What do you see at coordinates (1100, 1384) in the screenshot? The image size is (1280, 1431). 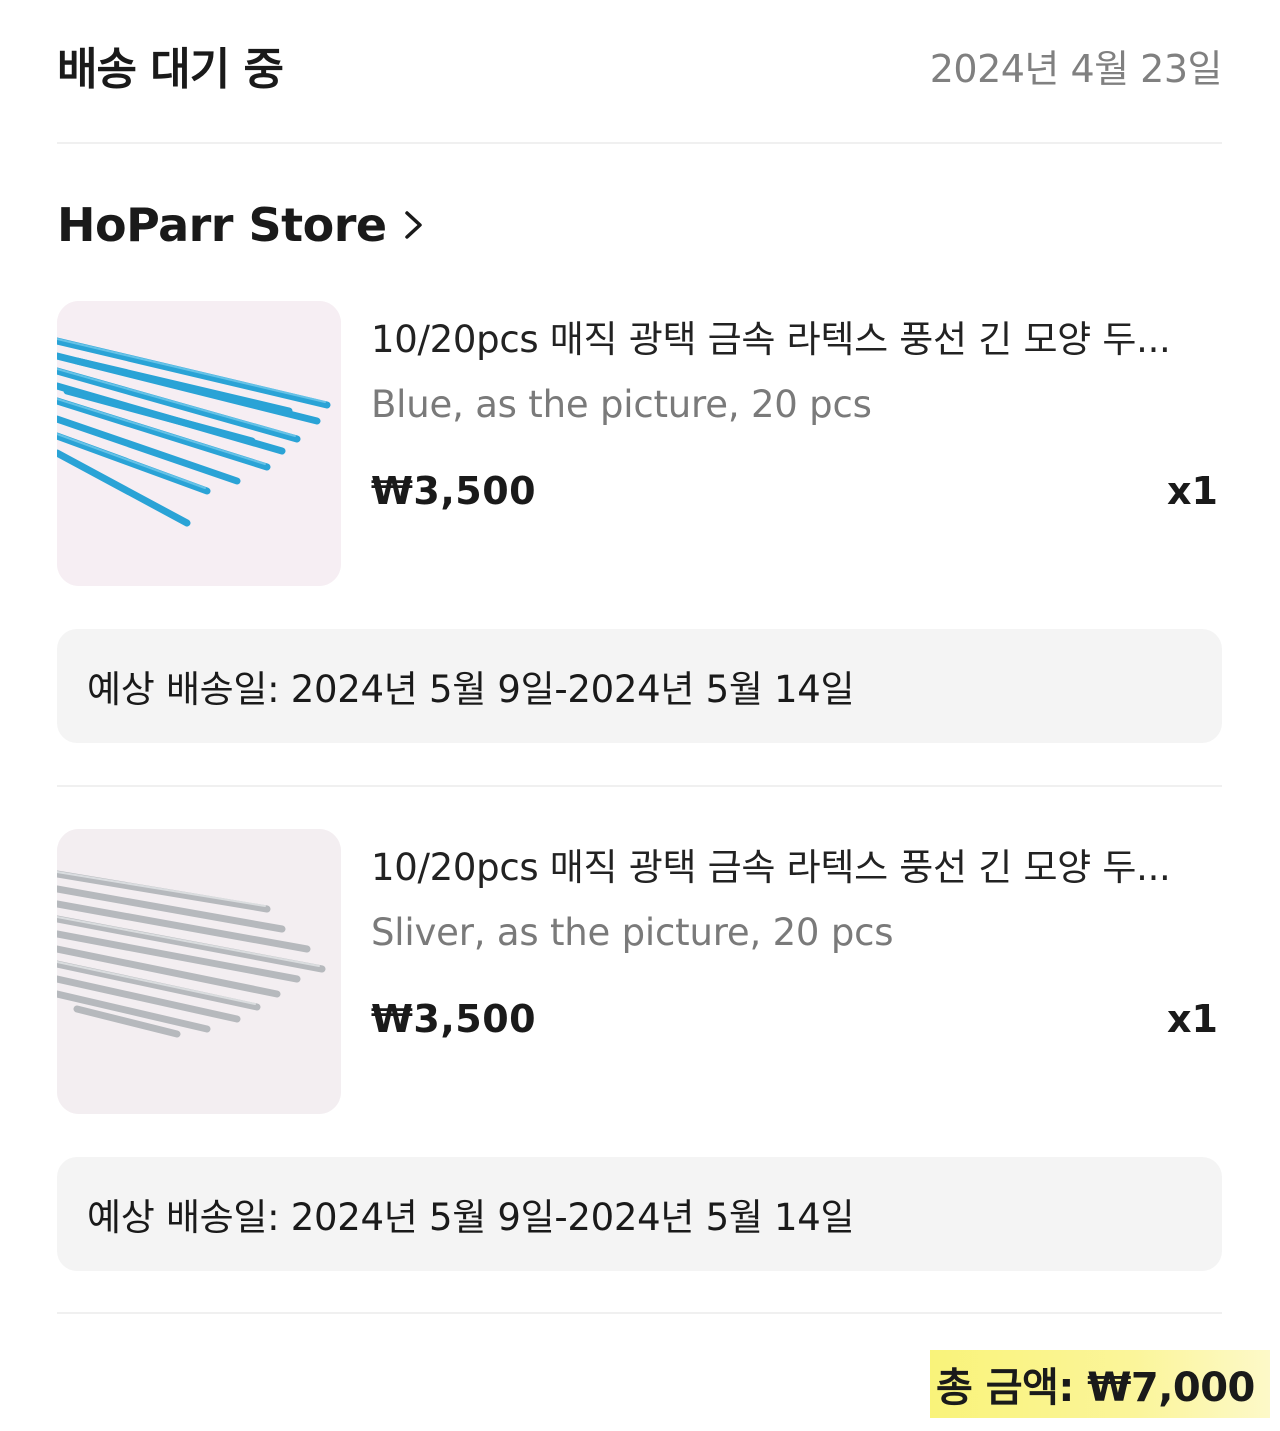 I see `order-total: 총 금액: ₩7,000` at bounding box center [1100, 1384].